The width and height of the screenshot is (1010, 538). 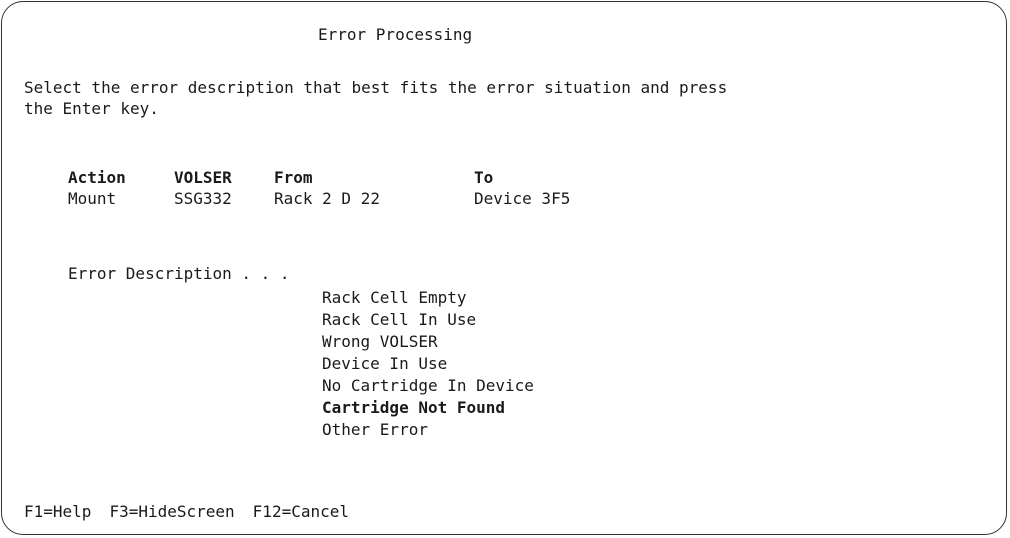 I want to click on column-header-from: From, so click(x=293, y=177).